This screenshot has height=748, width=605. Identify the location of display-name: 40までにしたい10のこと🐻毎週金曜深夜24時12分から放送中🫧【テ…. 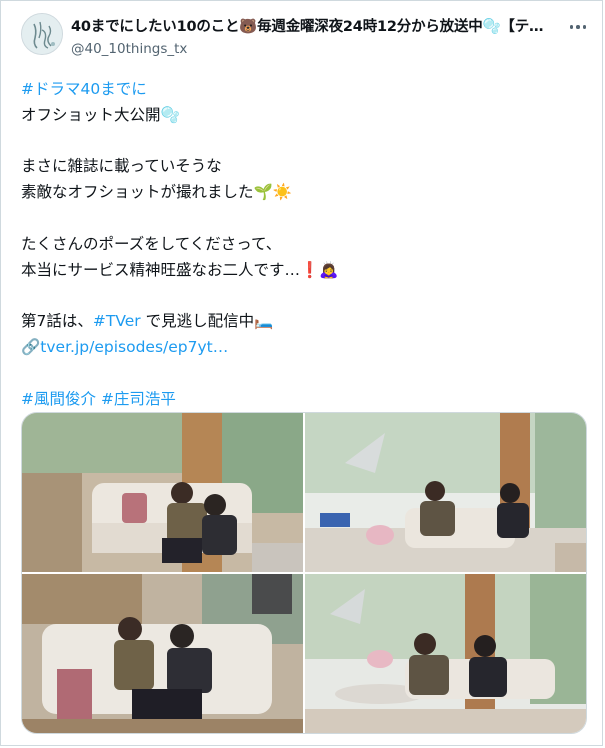
(316, 25).